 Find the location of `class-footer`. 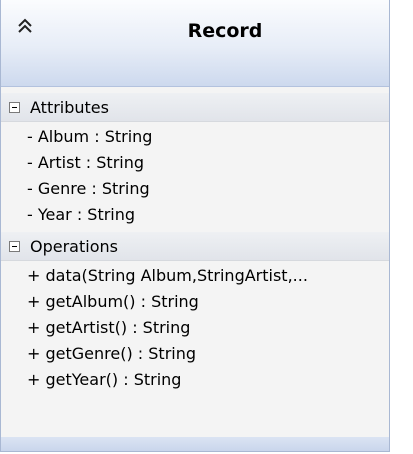

class-footer is located at coordinates (195, 444).